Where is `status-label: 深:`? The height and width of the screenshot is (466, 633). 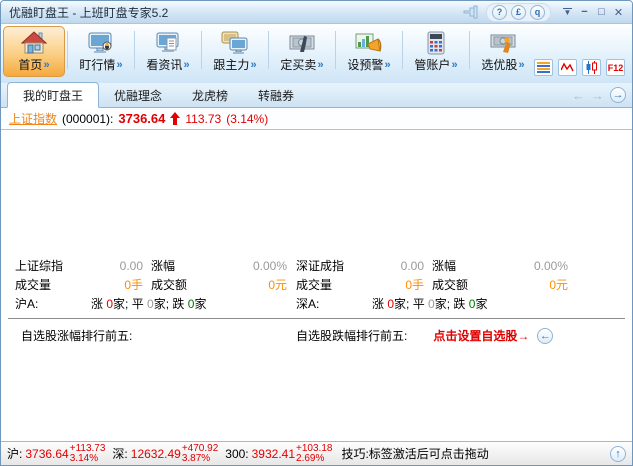 status-label: 深: is located at coordinates (120, 454).